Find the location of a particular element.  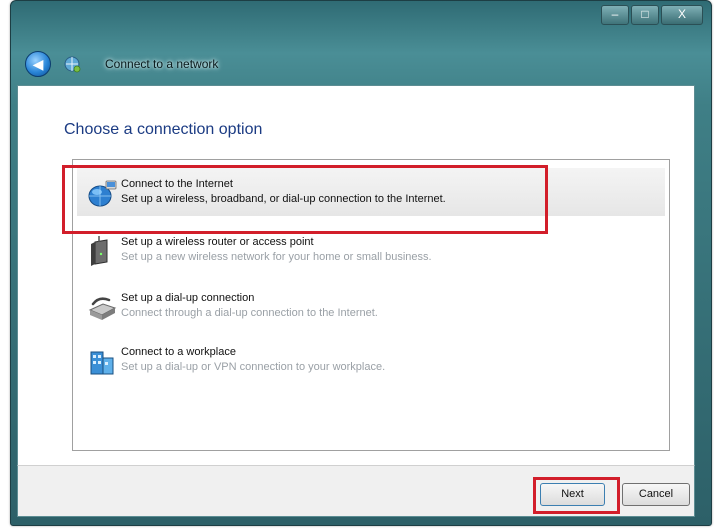

close-button: X is located at coordinates (682, 15).